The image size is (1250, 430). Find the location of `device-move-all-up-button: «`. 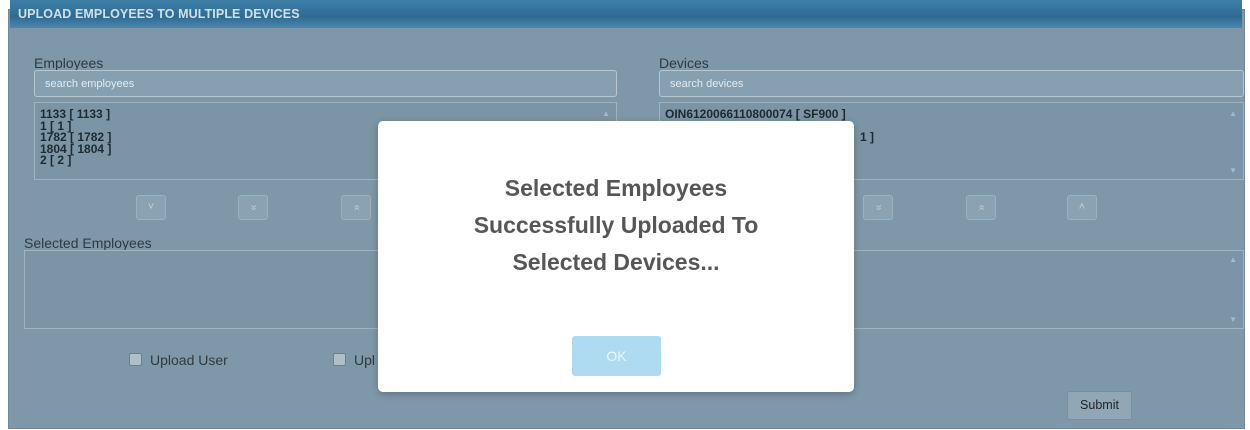

device-move-all-up-button: « is located at coordinates (981, 207).